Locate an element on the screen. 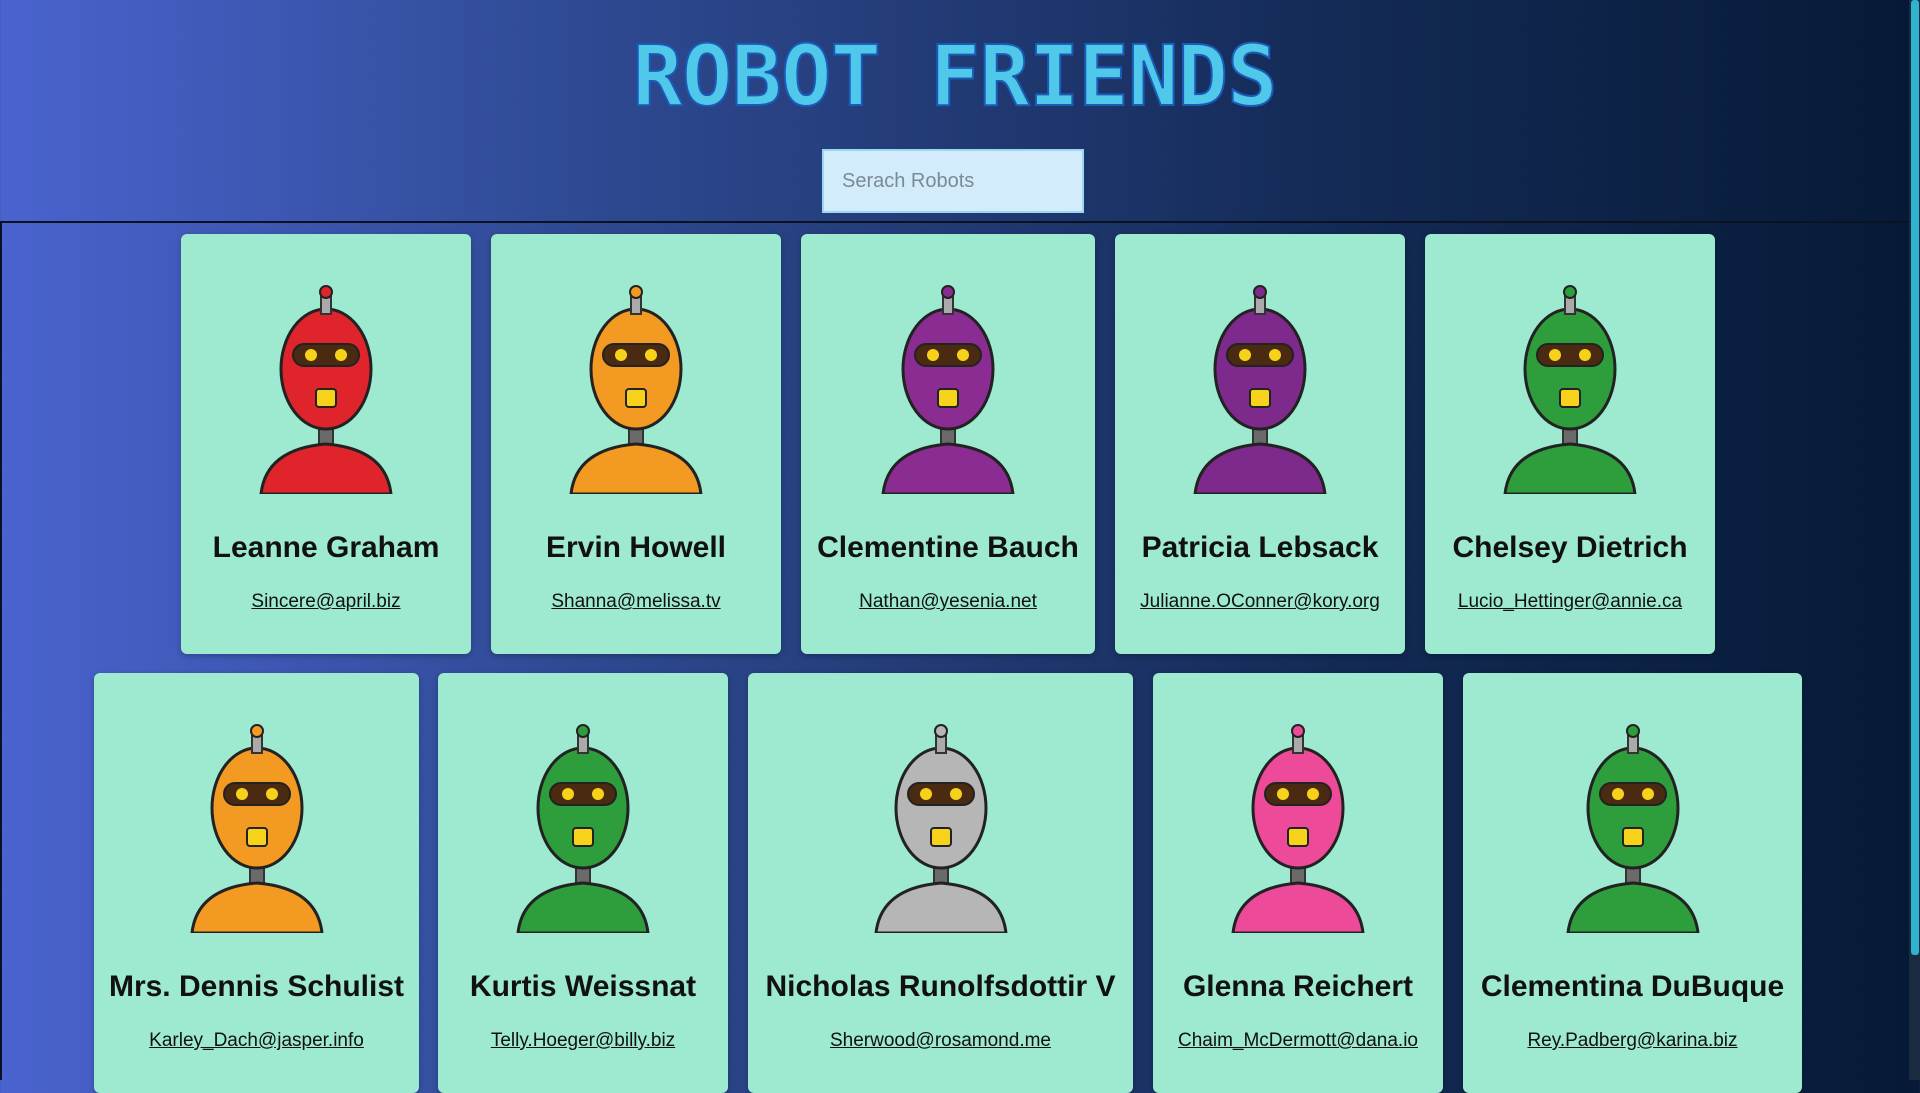 This screenshot has height=1093, width=1920. app-title: ROBOT FRIENDS is located at coordinates (954, 76).